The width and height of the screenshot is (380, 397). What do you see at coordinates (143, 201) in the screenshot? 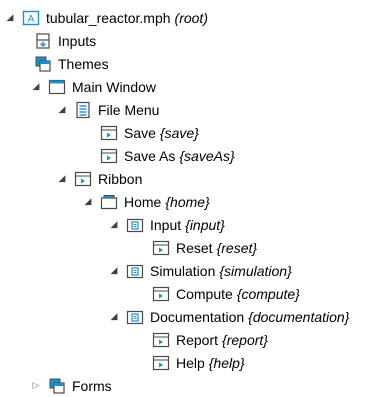
I see `tree-node-label: Home` at bounding box center [143, 201].